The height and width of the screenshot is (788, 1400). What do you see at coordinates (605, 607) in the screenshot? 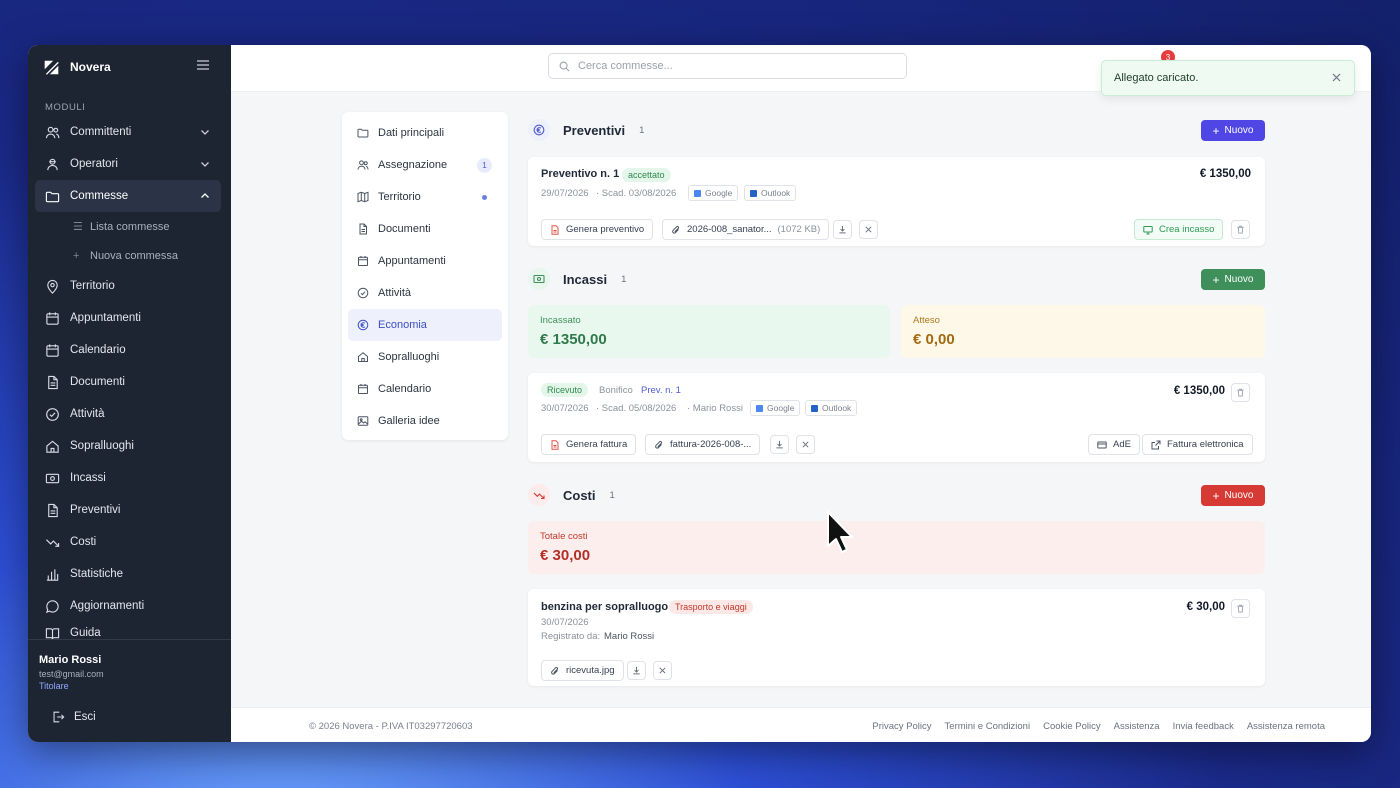
I see `costo-title: benzina per sopralluogo` at bounding box center [605, 607].